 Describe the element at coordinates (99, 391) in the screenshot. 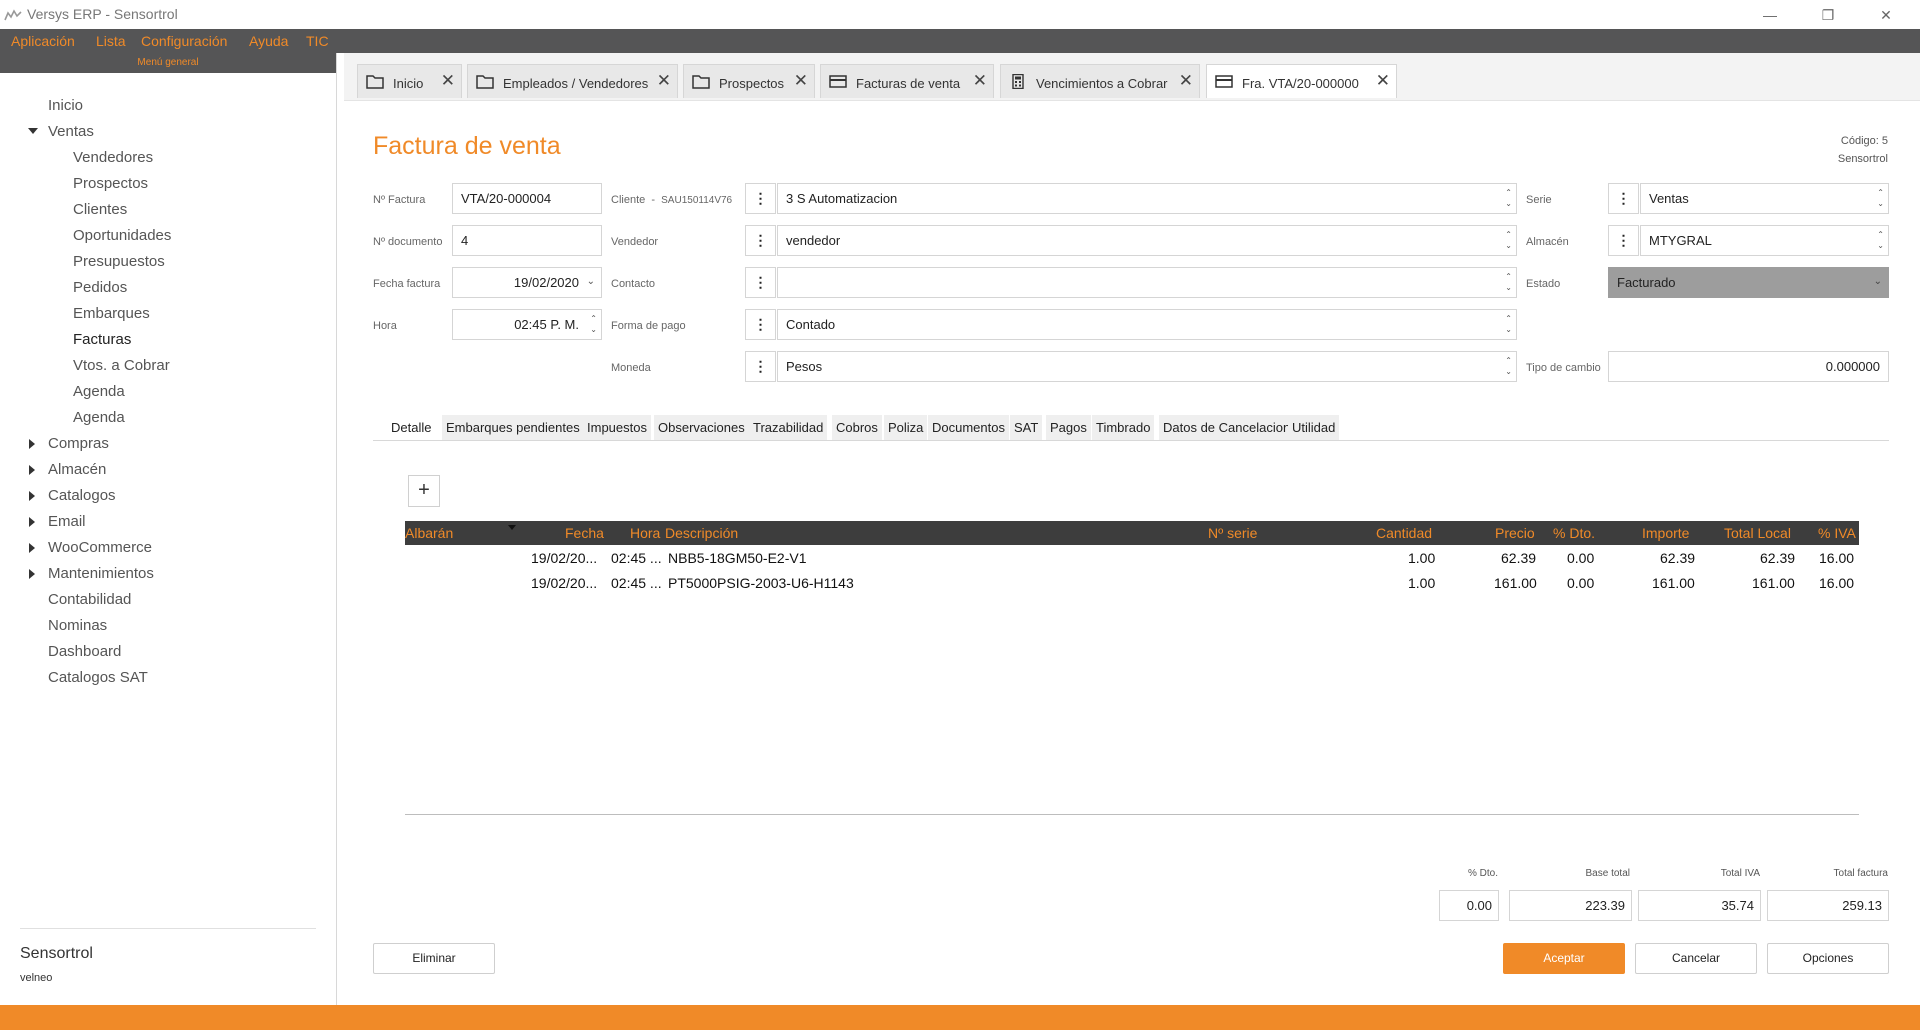

I see `sidebar-item-agenda: Agenda` at that location.